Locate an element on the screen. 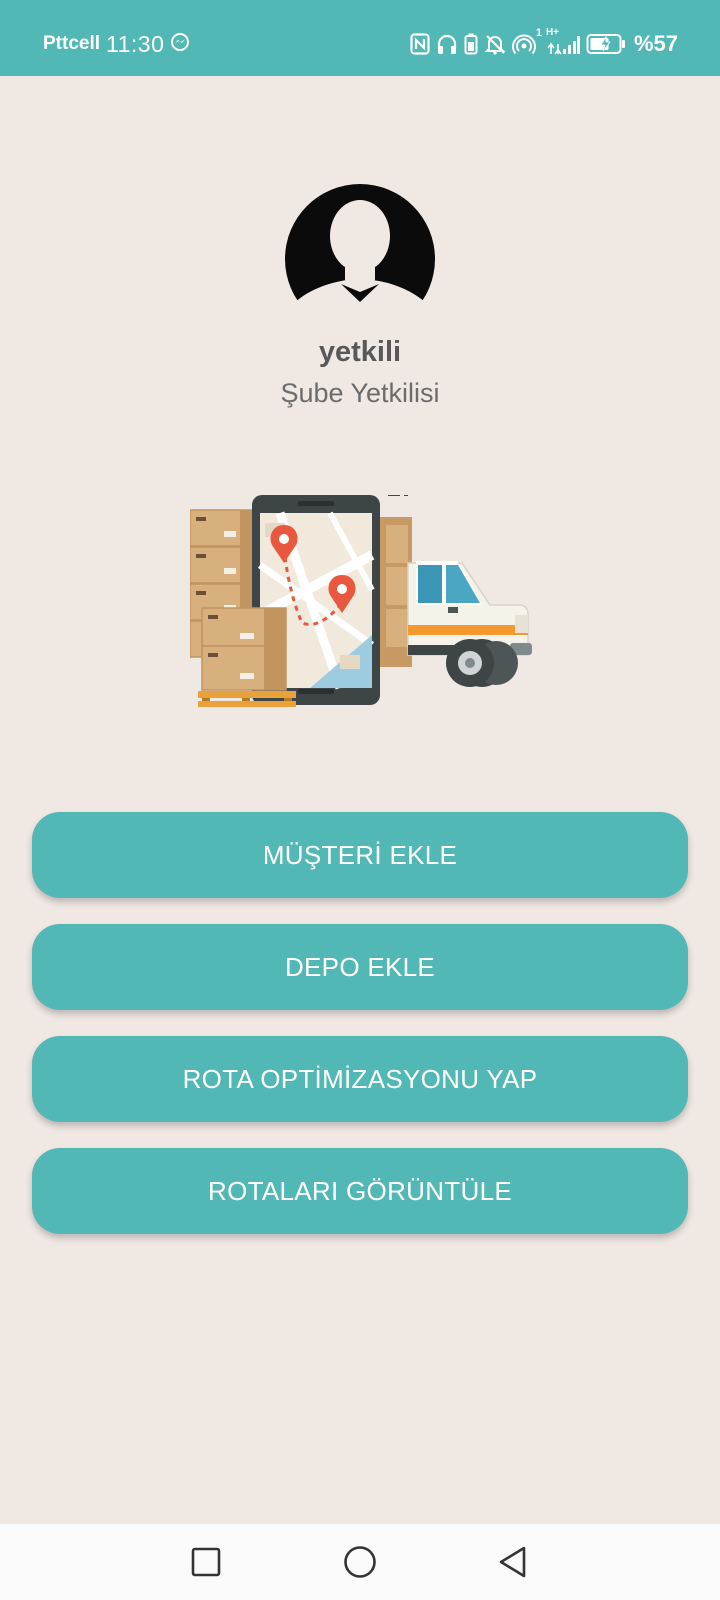 This screenshot has width=720, height=1600. hotspot-icon: 1 is located at coordinates (526, 41).